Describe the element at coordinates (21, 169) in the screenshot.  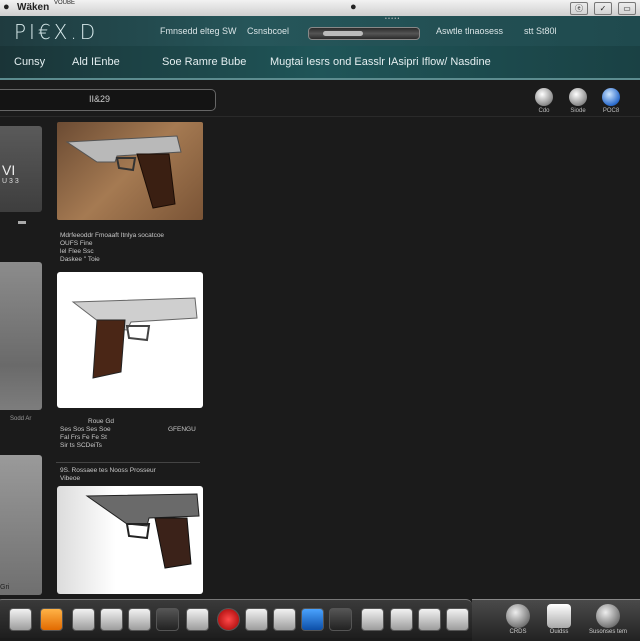
I see `left-card-1: VI U 3 3` at that location.